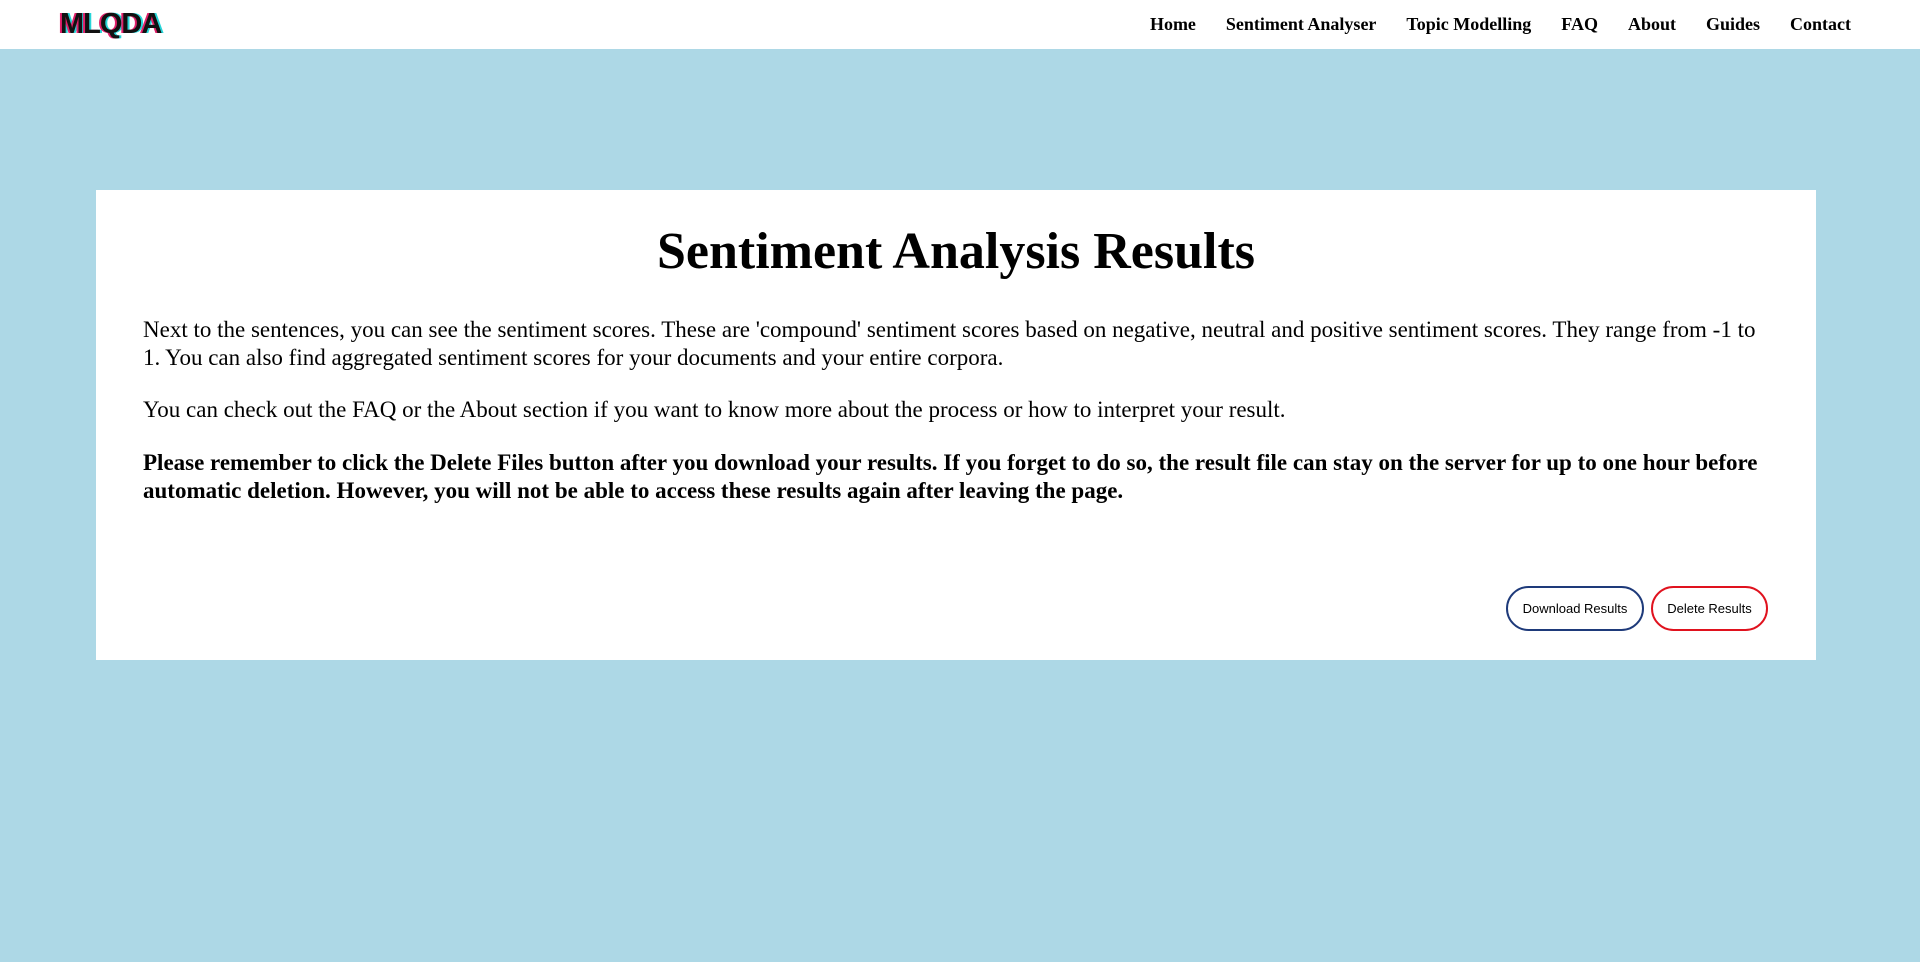 Image resolution: width=1920 pixels, height=962 pixels. Describe the element at coordinates (1173, 24) in the screenshot. I see `nav-link-home: Home` at that location.